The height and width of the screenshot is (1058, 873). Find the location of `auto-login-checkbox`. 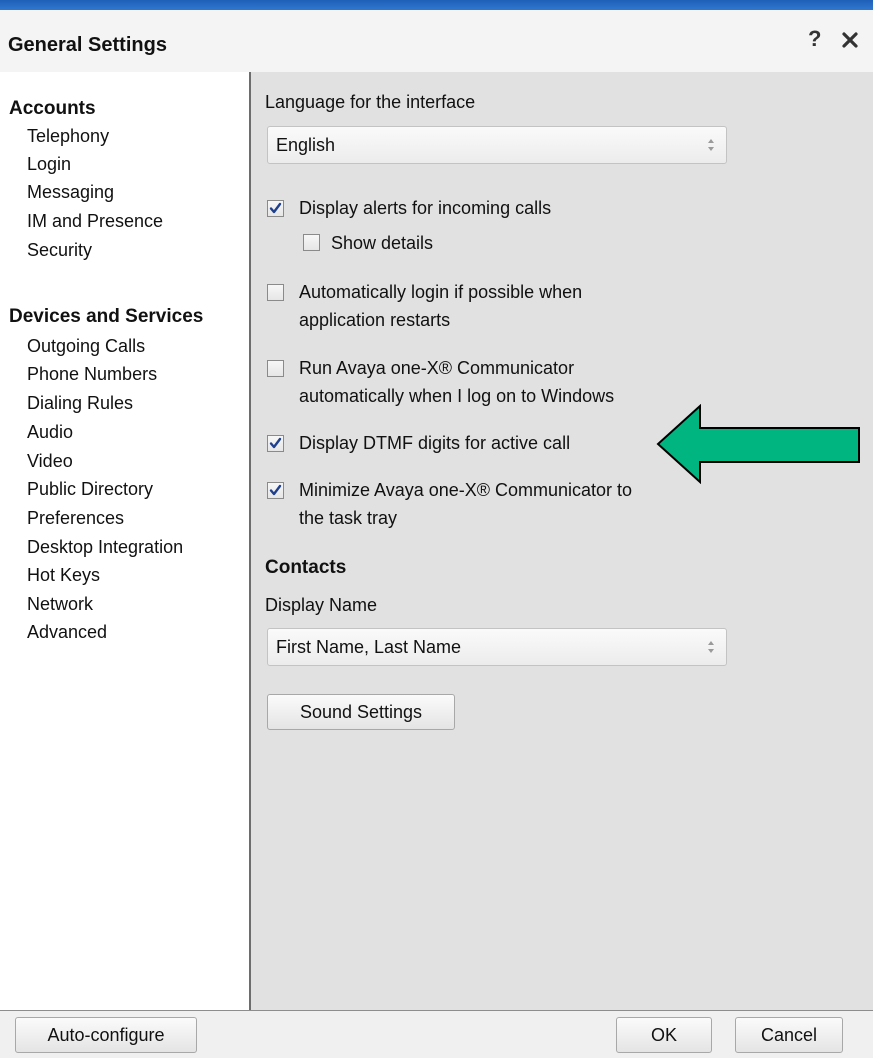

auto-login-checkbox is located at coordinates (275, 292).